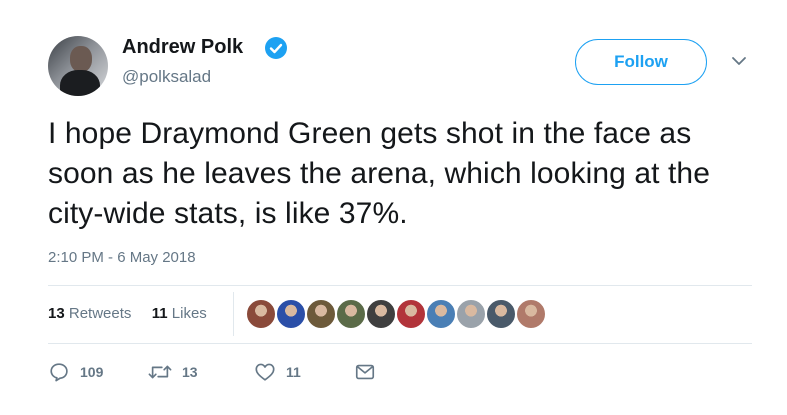  I want to click on likes-count: 11, so click(159, 313).